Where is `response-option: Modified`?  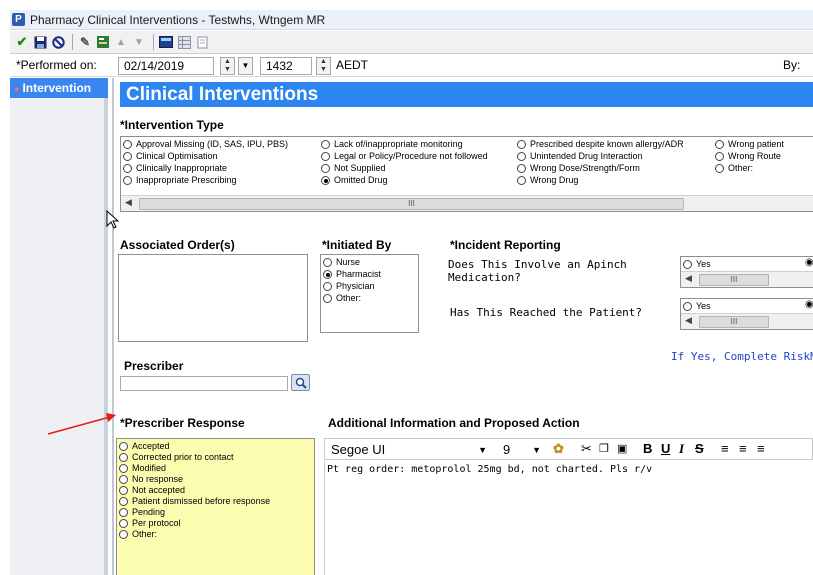
response-option: Modified is located at coordinates (142, 468).